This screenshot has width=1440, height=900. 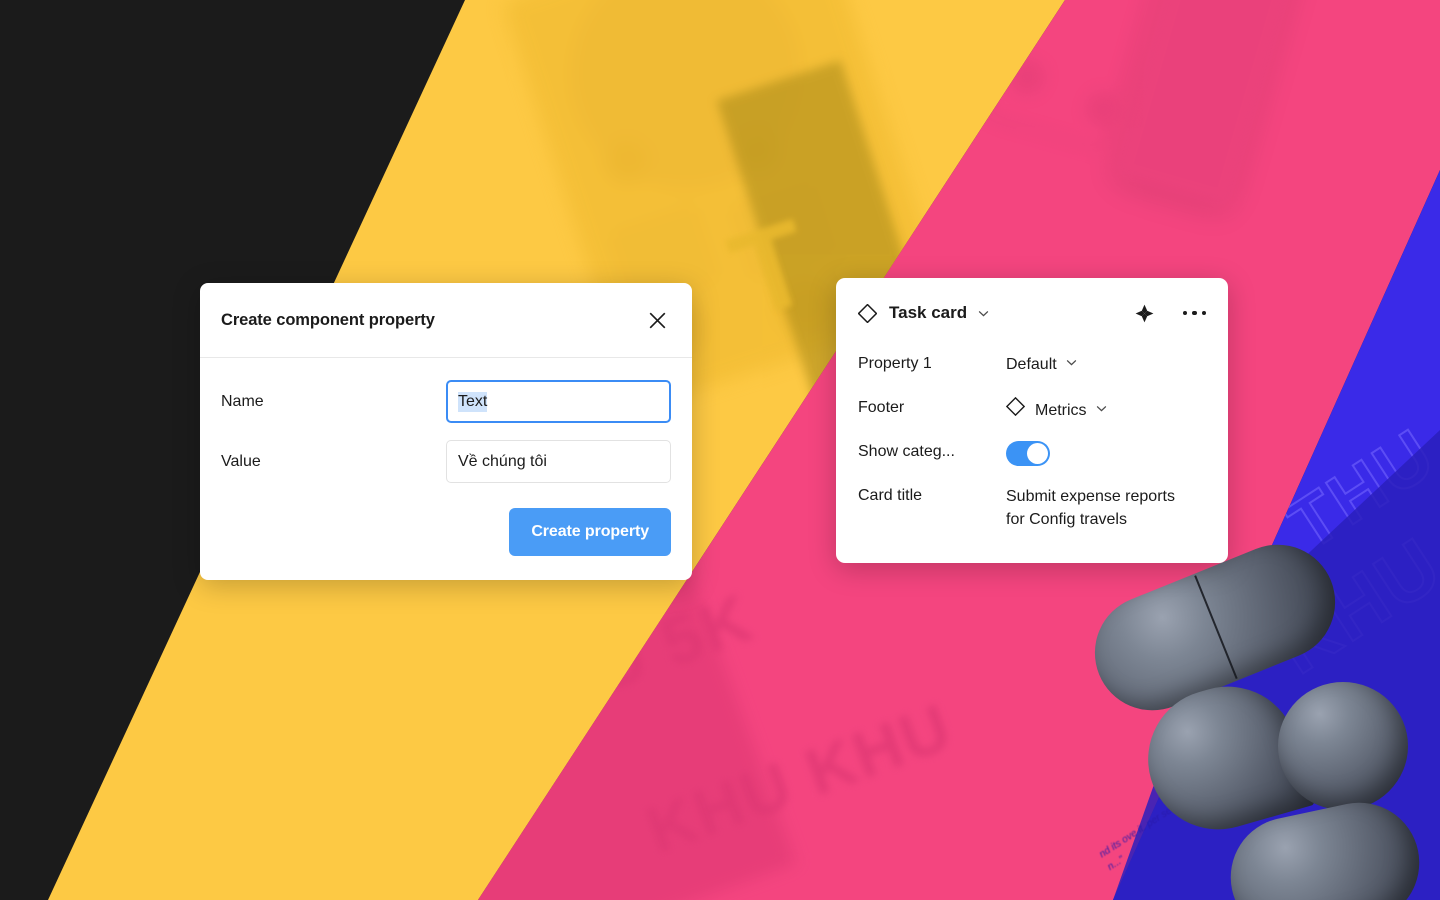 What do you see at coordinates (1194, 313) in the screenshot?
I see `more-options-icon` at bounding box center [1194, 313].